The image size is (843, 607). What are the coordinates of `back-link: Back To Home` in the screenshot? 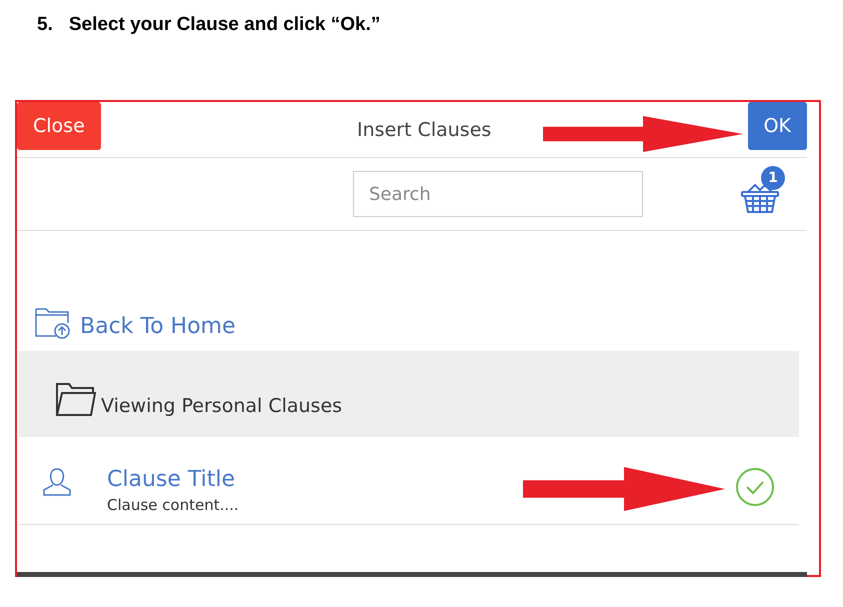 It's located at (158, 326).